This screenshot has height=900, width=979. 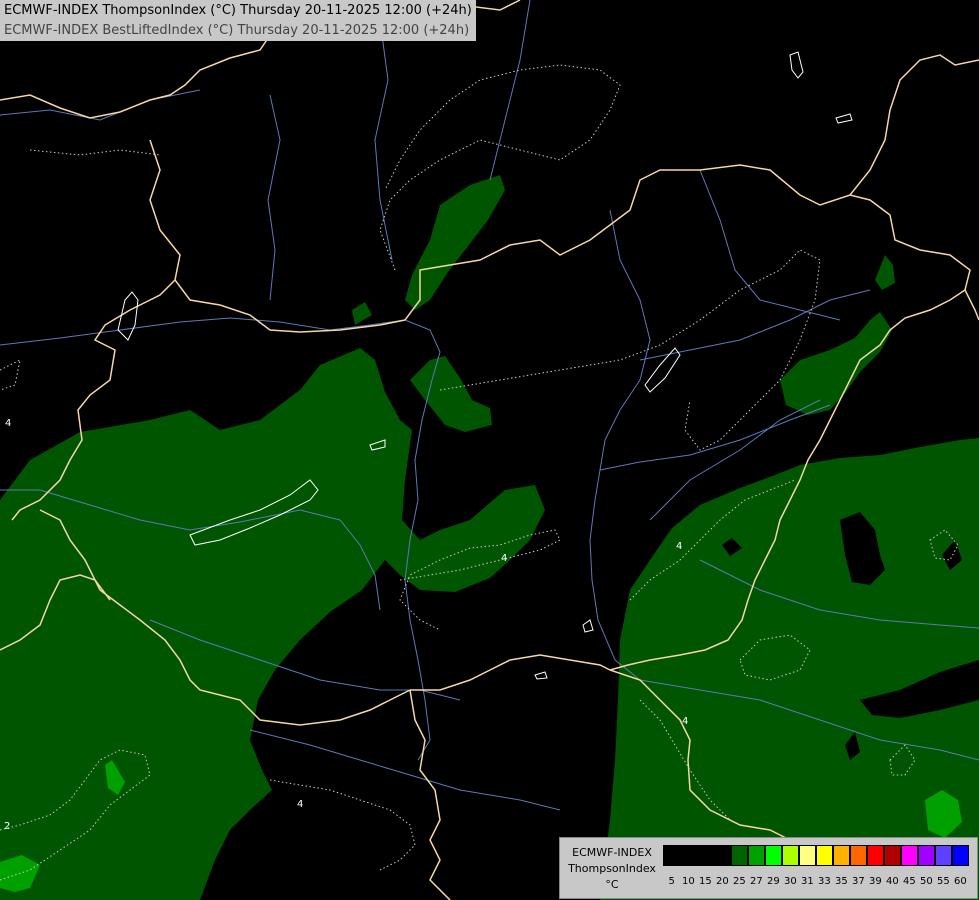 What do you see at coordinates (858, 881) in the screenshot?
I see `legend-tick-label: 37` at bounding box center [858, 881].